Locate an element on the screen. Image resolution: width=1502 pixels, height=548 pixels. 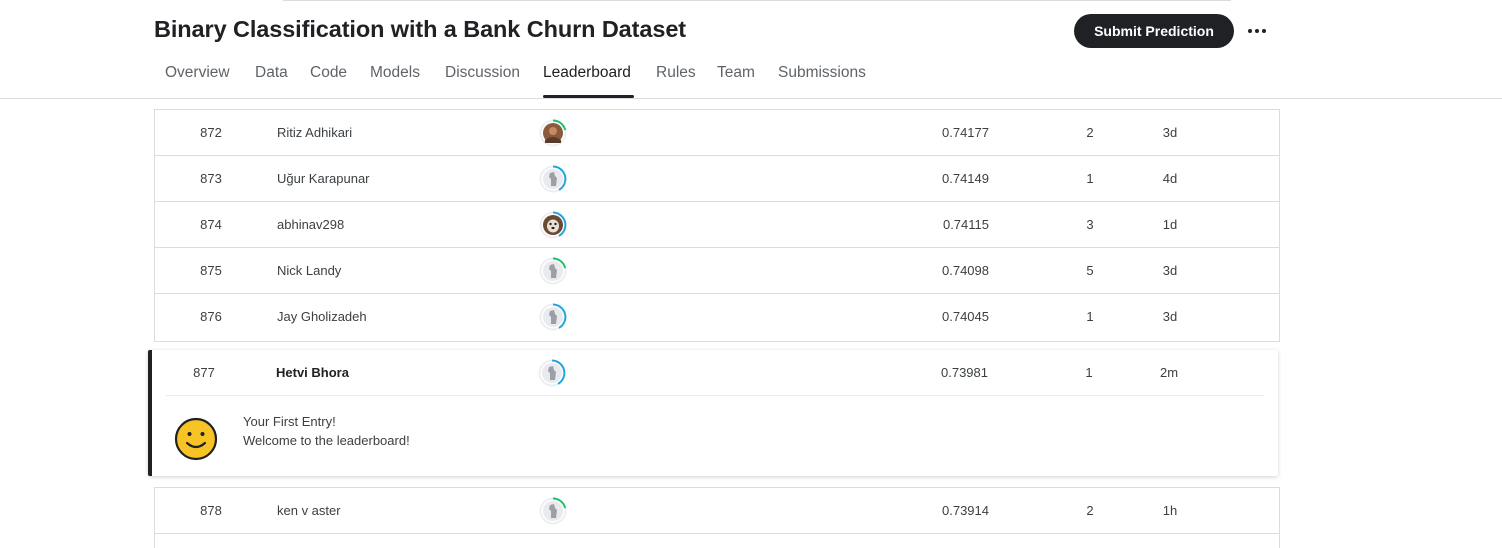
first-entry-title: Your First Entry! is located at coordinates (289, 421).